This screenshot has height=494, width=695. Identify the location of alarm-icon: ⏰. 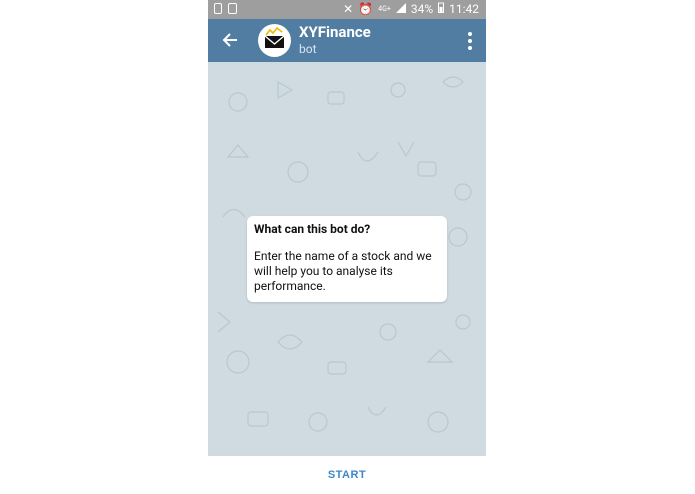
(366, 9).